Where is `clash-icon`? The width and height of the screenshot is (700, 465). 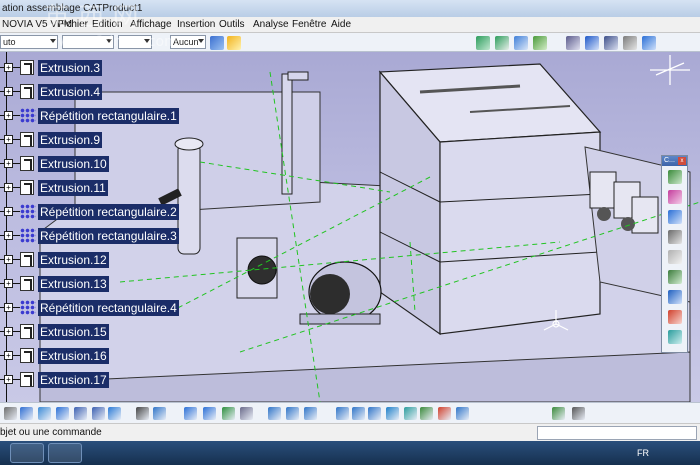 clash-icon is located at coordinates (675, 317).